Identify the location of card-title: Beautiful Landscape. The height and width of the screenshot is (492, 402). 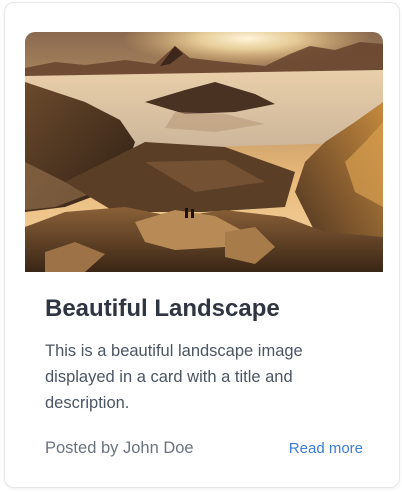
(162, 308).